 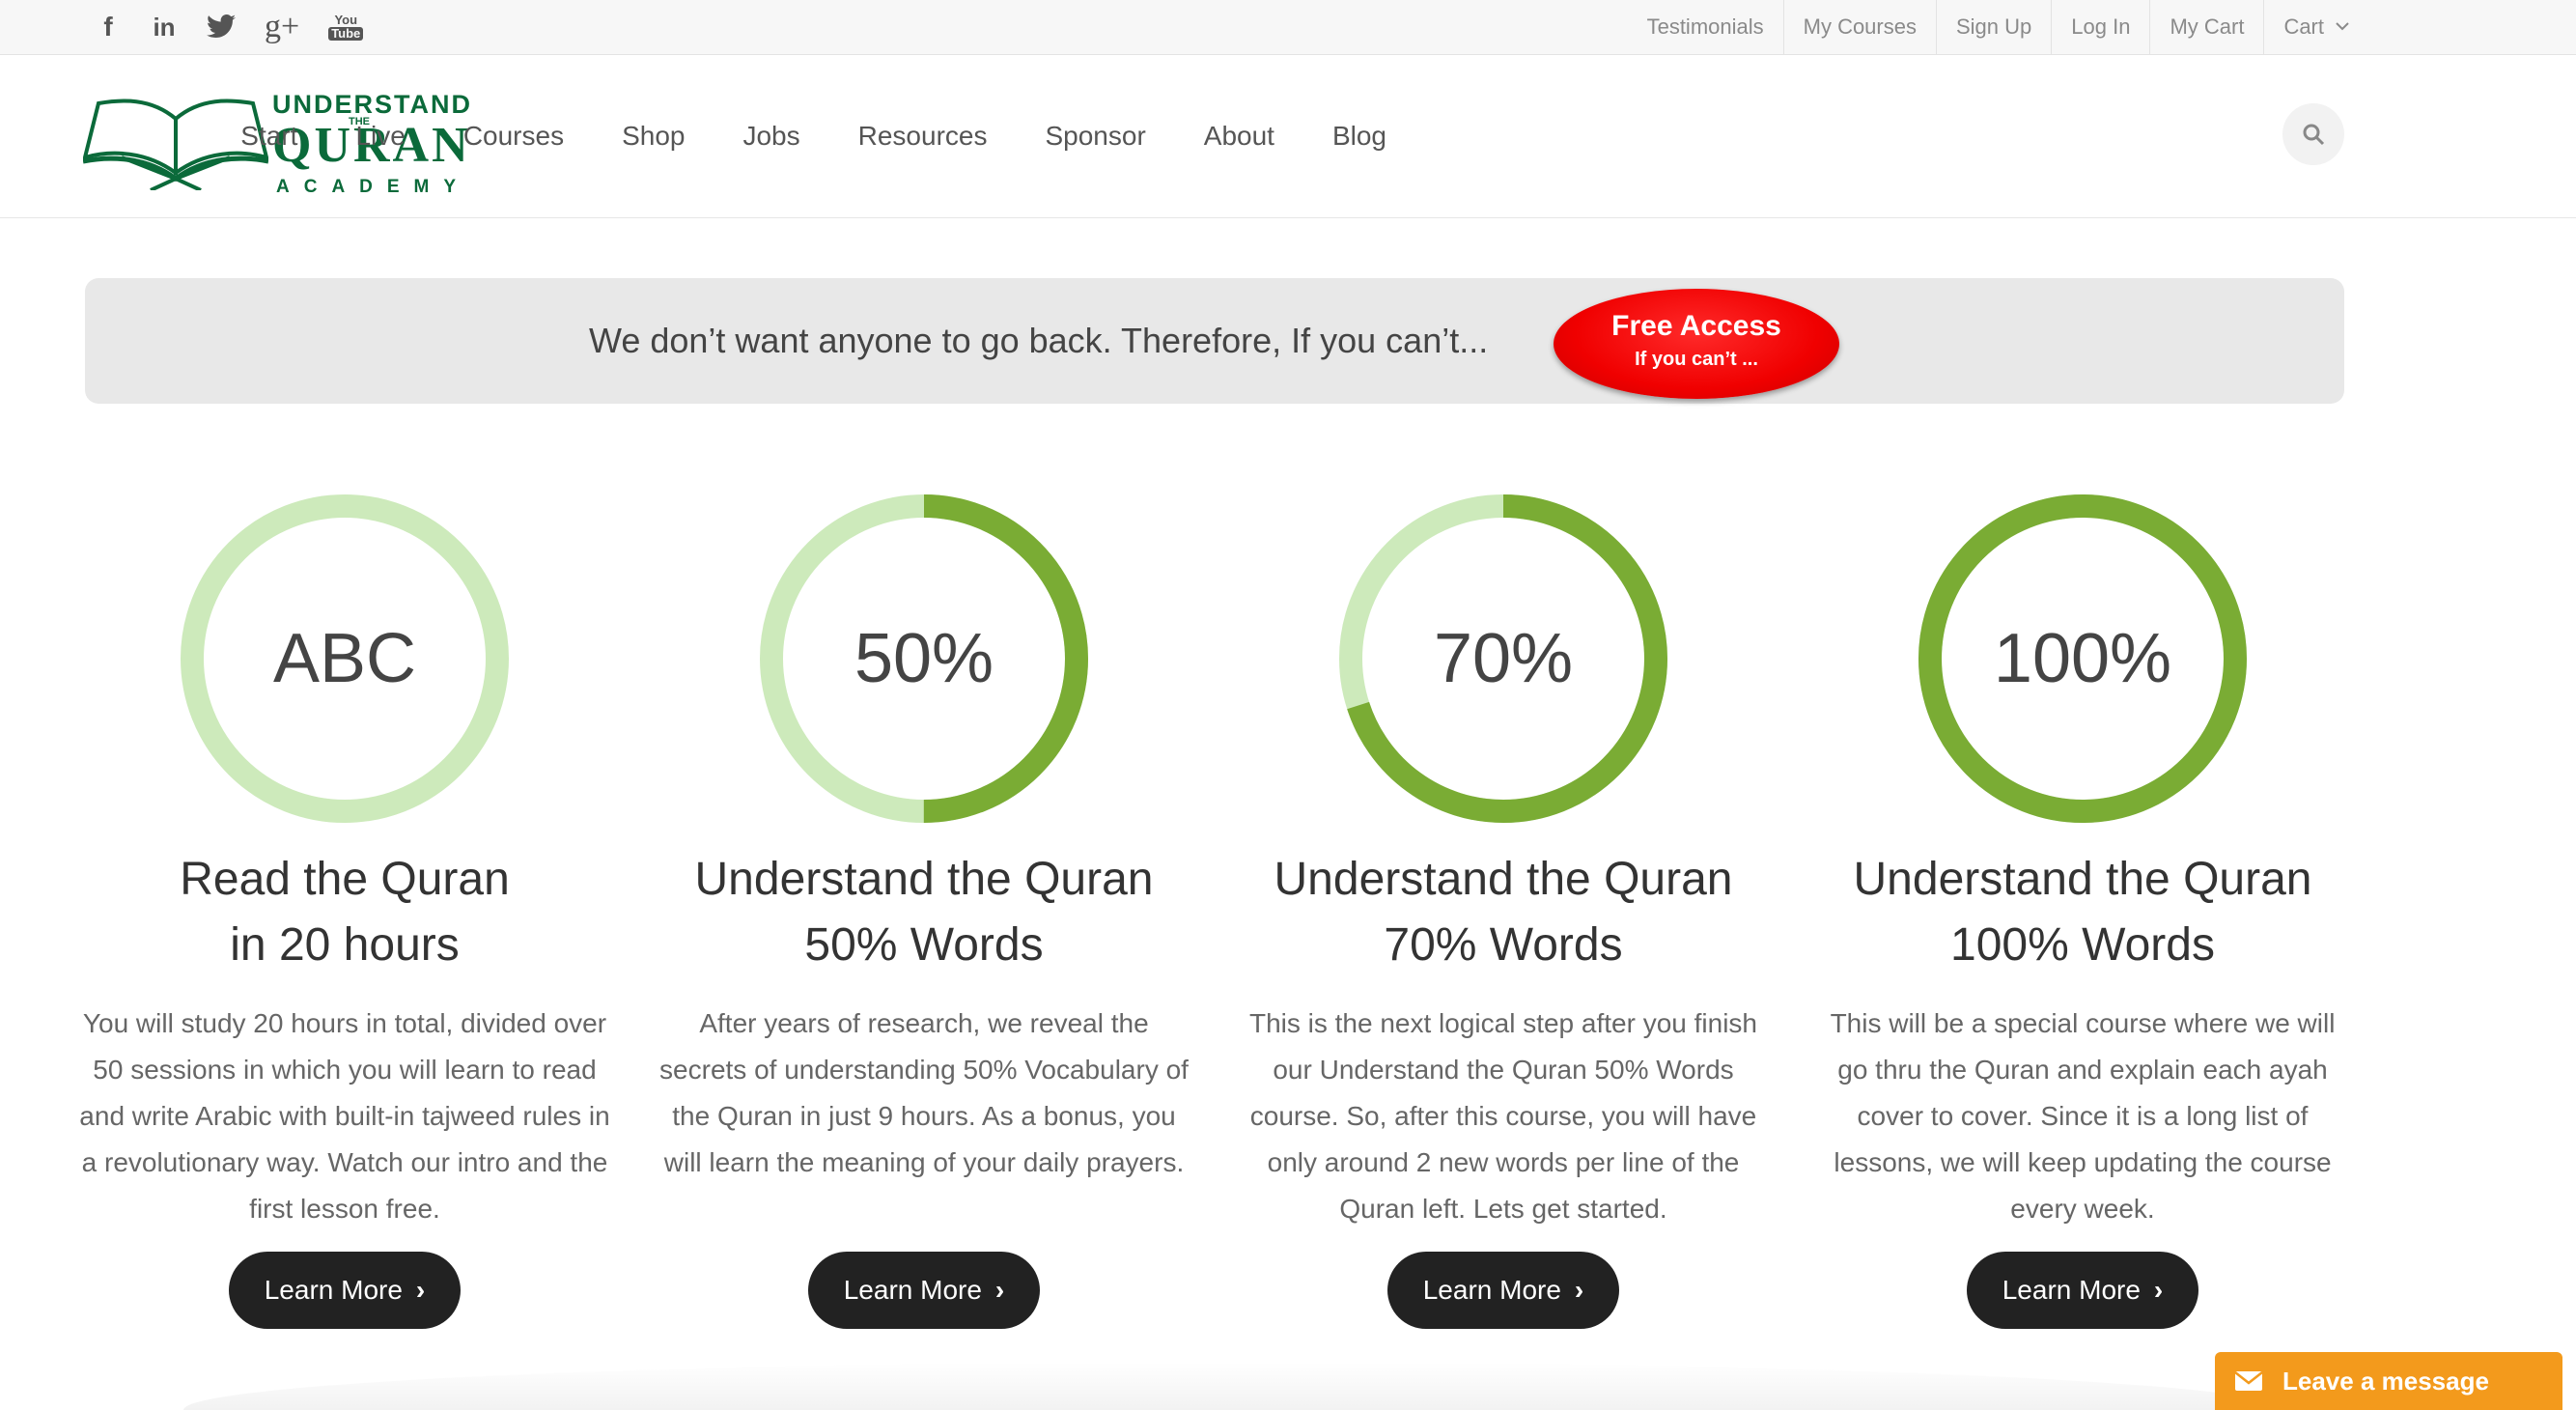 I want to click on toplink-testimonials: Testimonials, so click(x=1706, y=27).